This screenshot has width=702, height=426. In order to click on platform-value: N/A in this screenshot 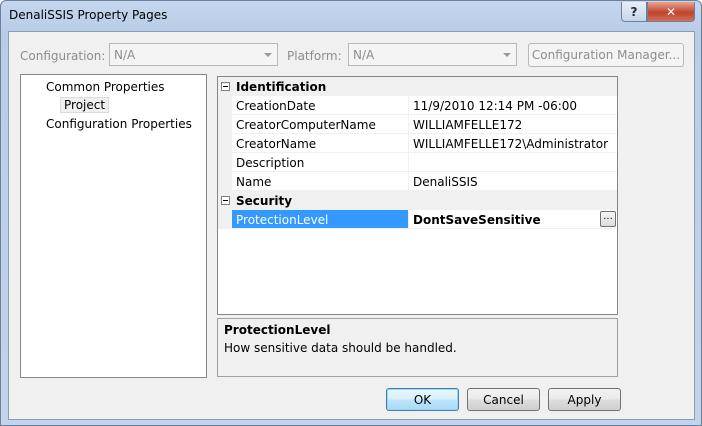, I will do `click(364, 55)`.